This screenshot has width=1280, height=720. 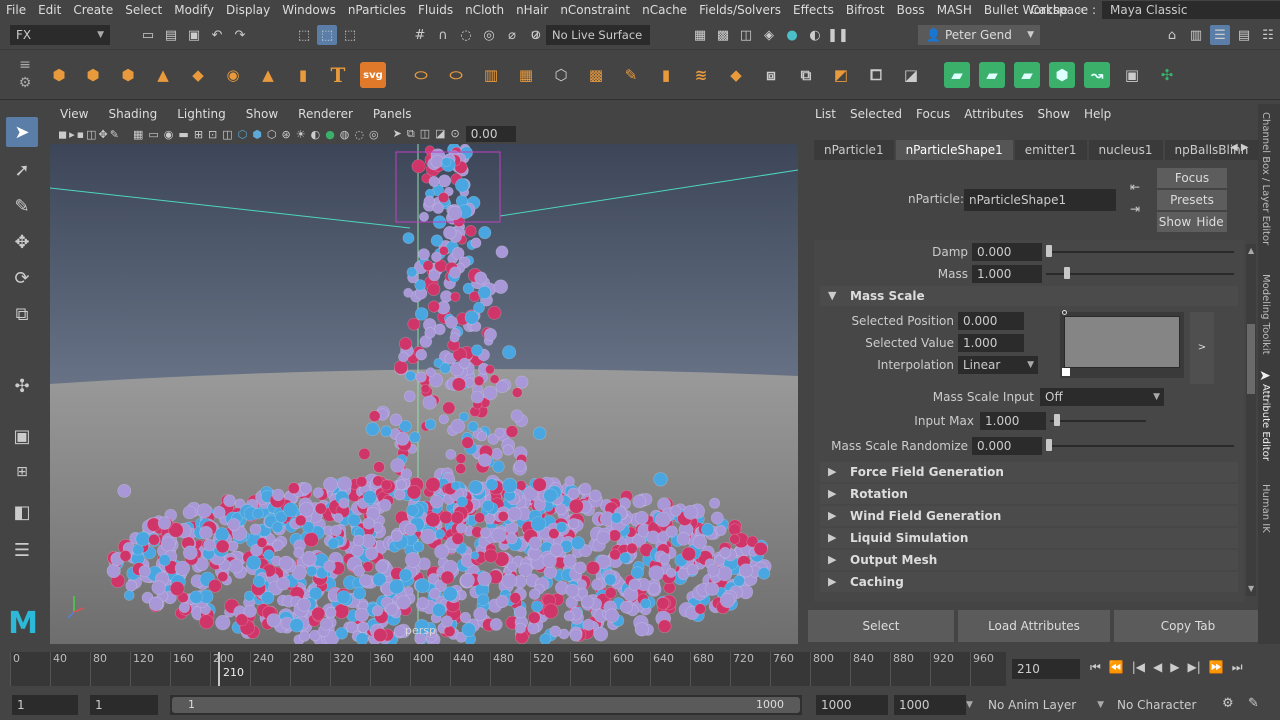 What do you see at coordinates (957, 75) in the screenshot?
I see `ncloth-icon: ▰` at bounding box center [957, 75].